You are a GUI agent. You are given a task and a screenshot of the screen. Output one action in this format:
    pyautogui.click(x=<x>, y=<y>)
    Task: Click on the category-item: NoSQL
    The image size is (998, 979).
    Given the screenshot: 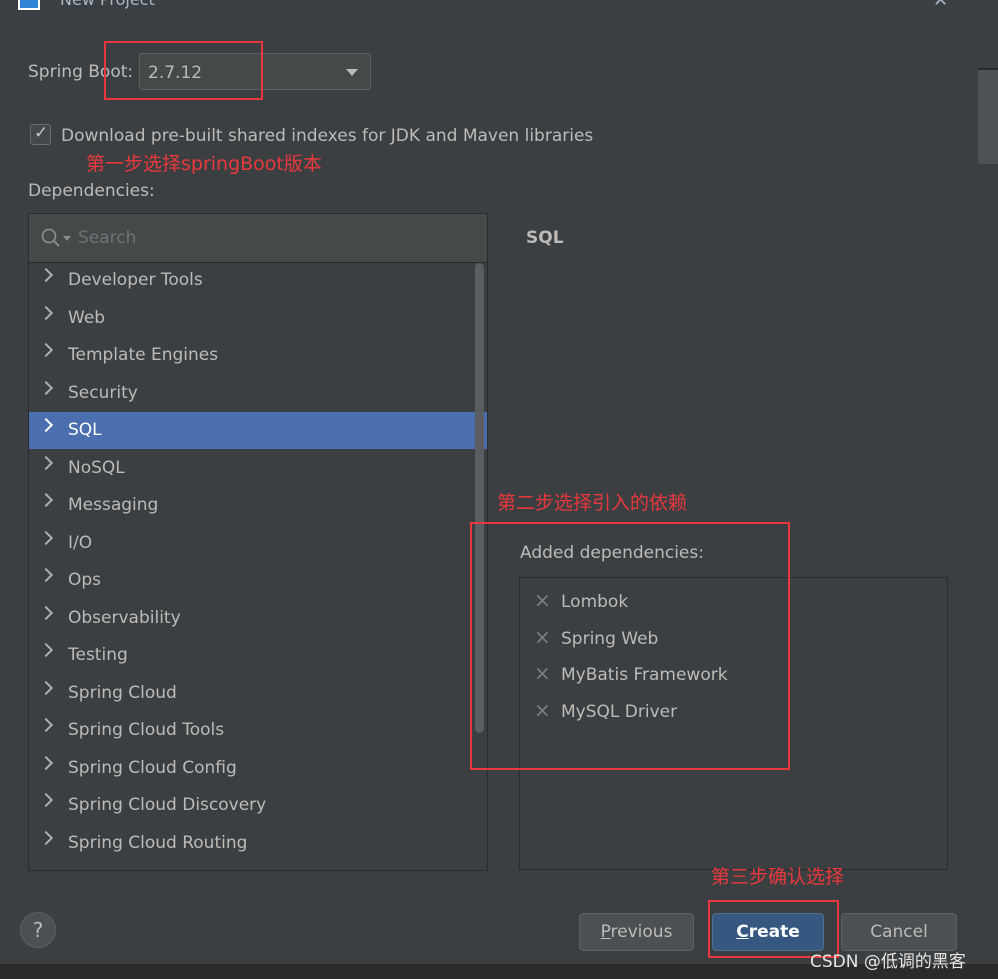 What is the action you would take?
    pyautogui.click(x=258, y=468)
    